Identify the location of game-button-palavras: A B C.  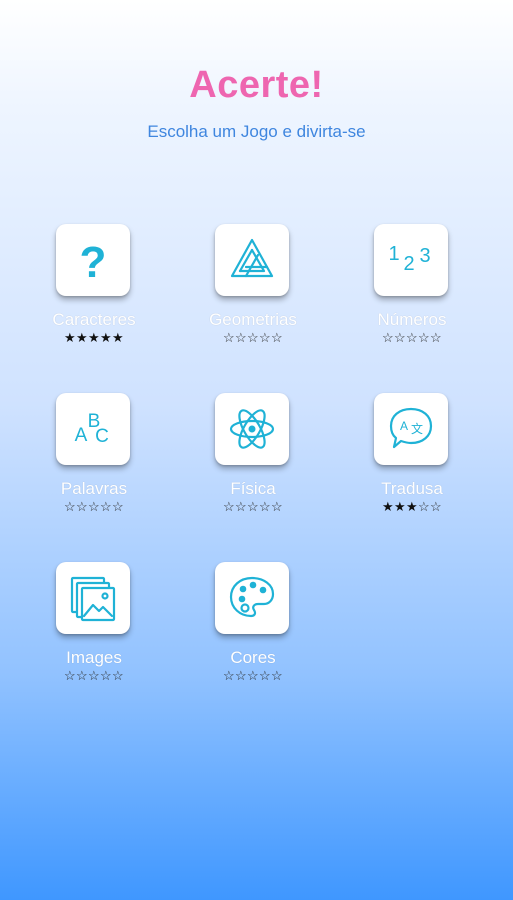
(93, 429).